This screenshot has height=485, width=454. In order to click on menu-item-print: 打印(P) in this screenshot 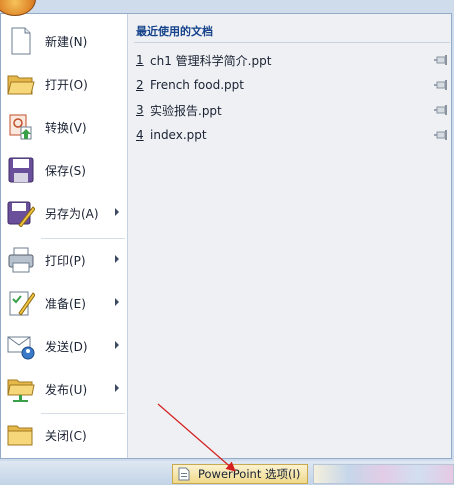, I will do `click(64, 260)`.